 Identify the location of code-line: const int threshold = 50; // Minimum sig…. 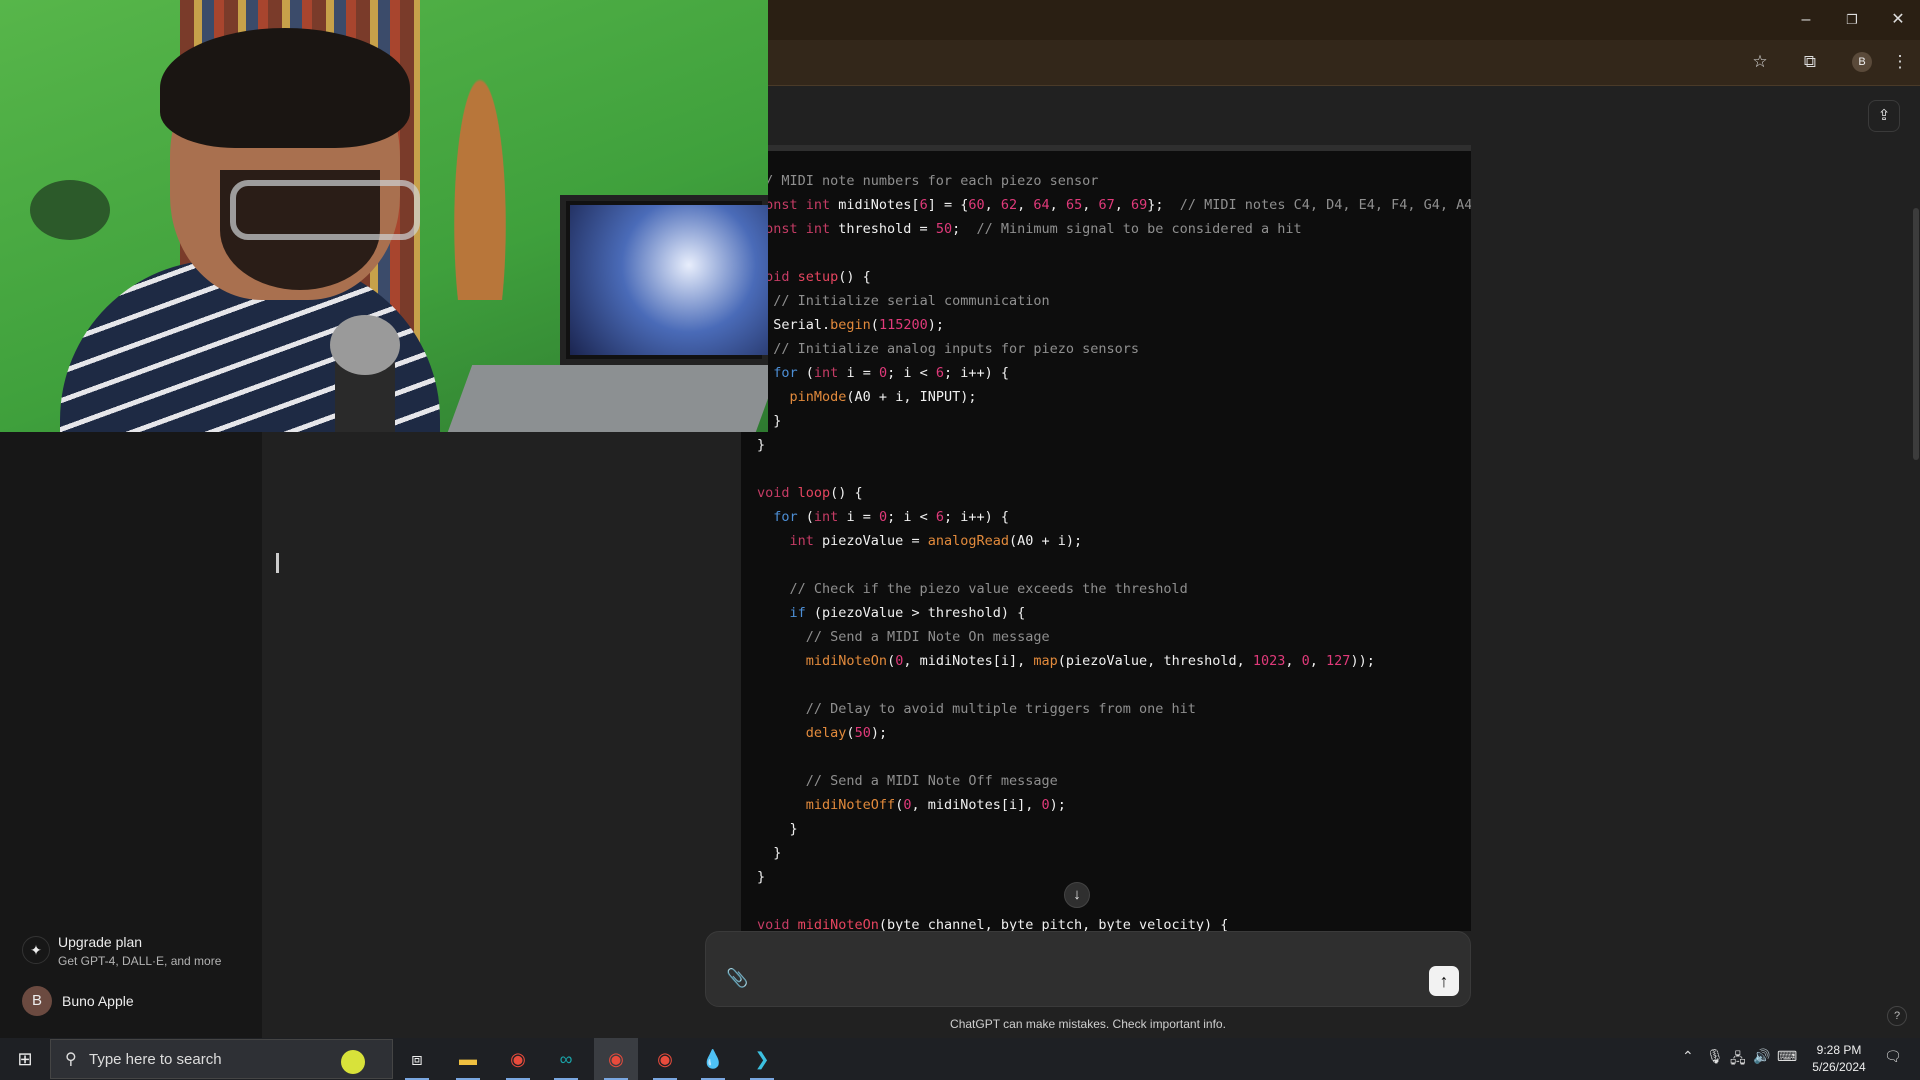
(1114, 229).